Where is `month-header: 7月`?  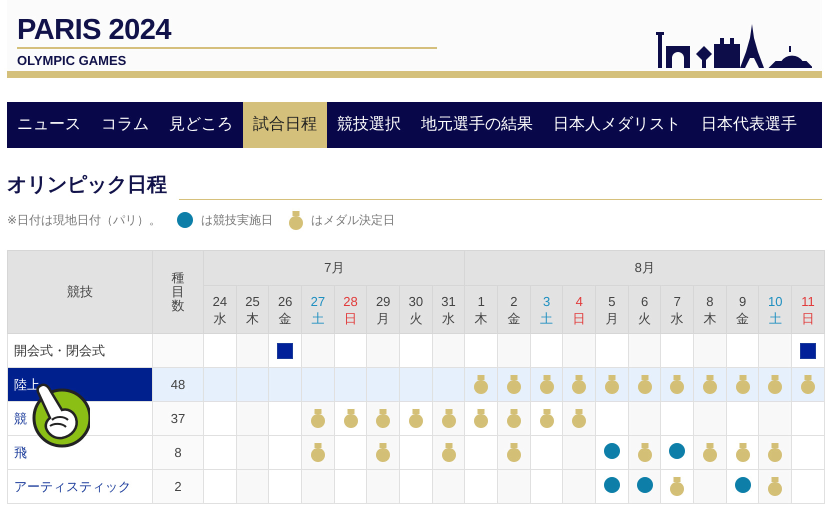 month-header: 7月 is located at coordinates (334, 268).